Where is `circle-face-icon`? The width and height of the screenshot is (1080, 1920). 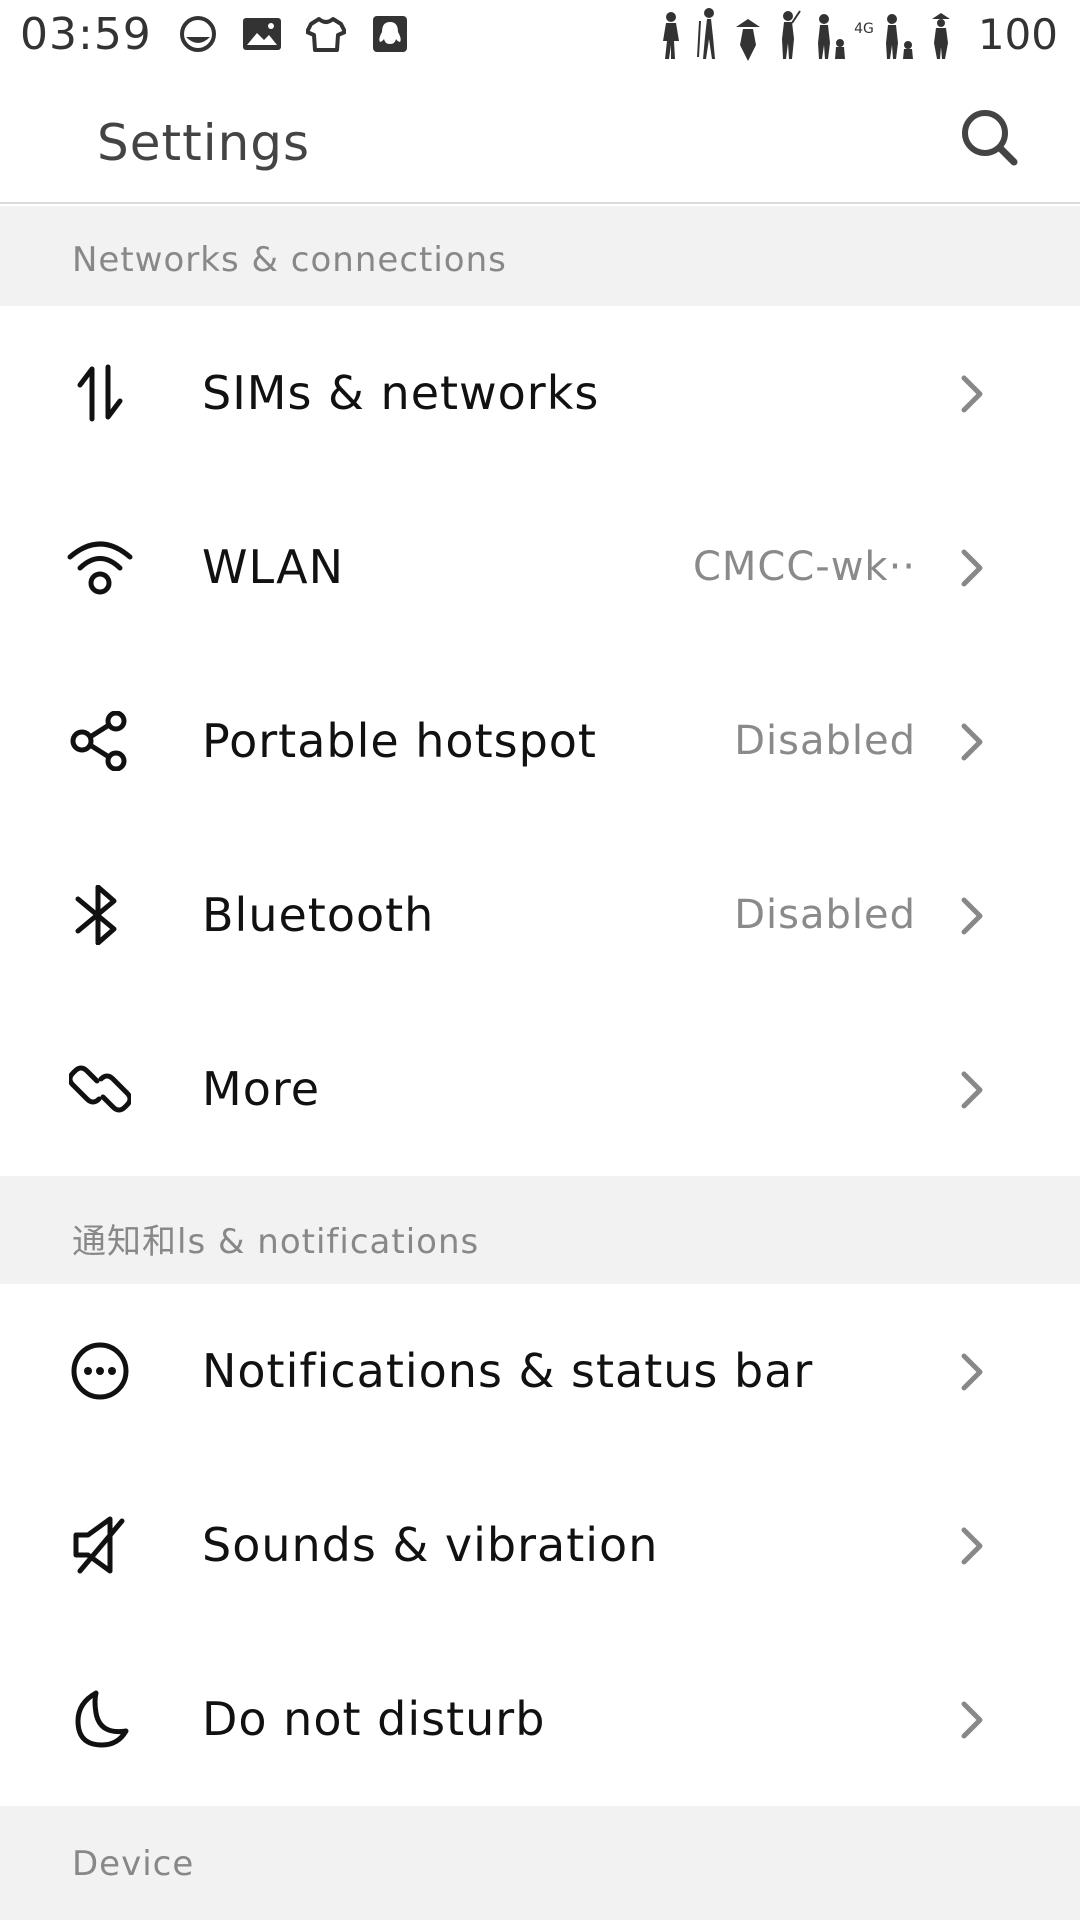 circle-face-icon is located at coordinates (198, 34).